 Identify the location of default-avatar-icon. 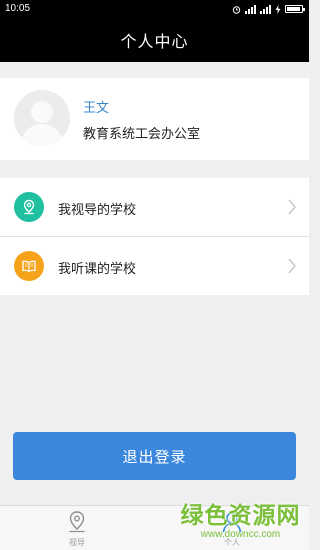
(42, 118).